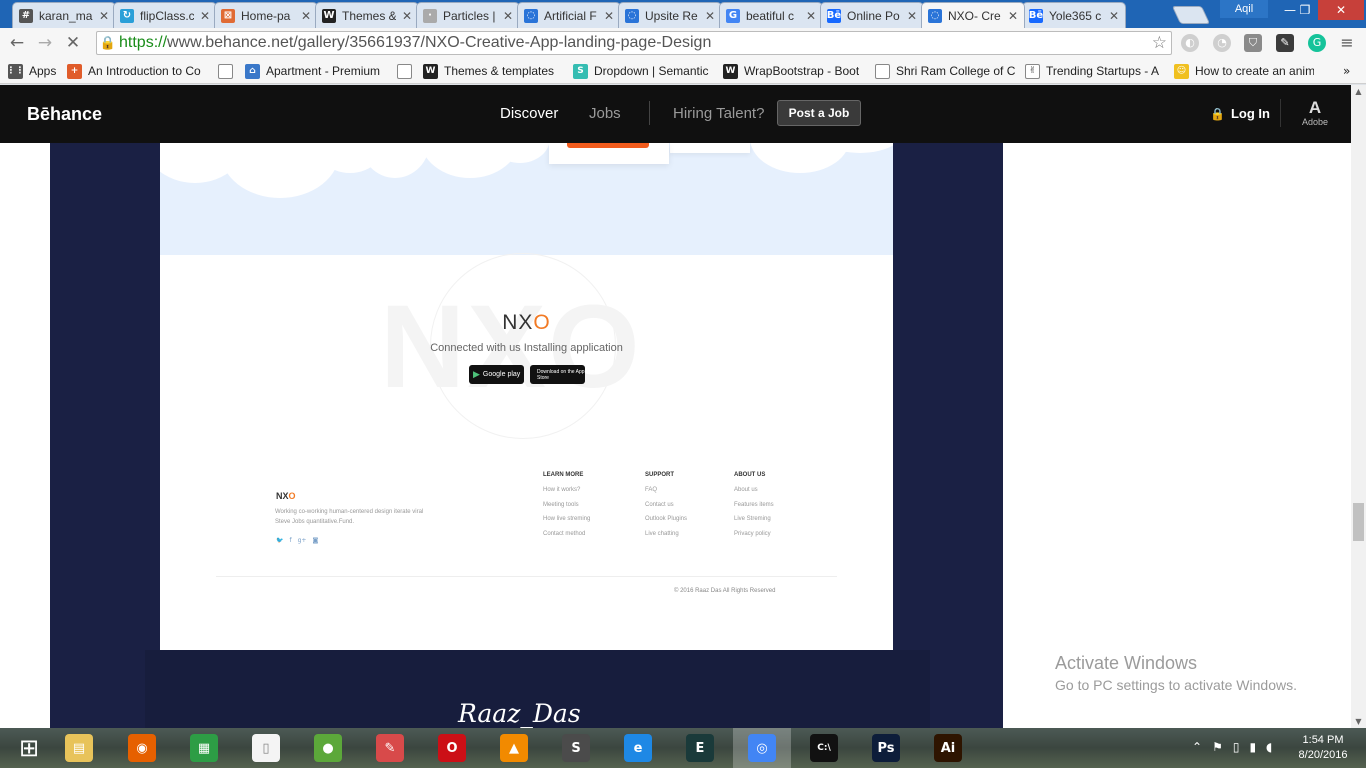 The image size is (1366, 768). Describe the element at coordinates (670, 15) in the screenshot. I see `browser-tab: ◌ Upsite Re ✕` at that location.